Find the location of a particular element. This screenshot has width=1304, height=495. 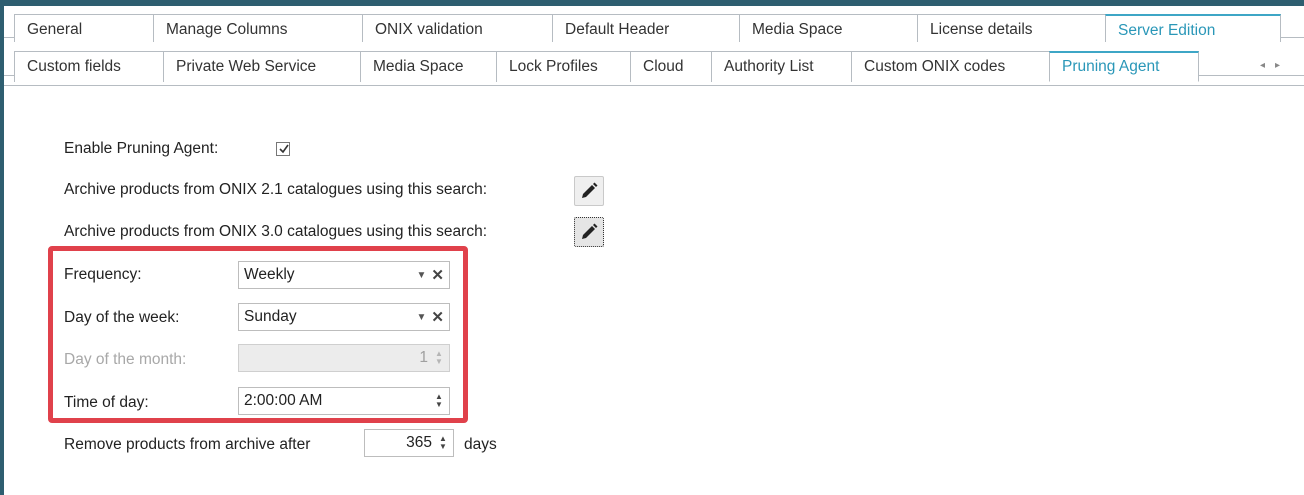

checkmark-icon is located at coordinates (284, 149).